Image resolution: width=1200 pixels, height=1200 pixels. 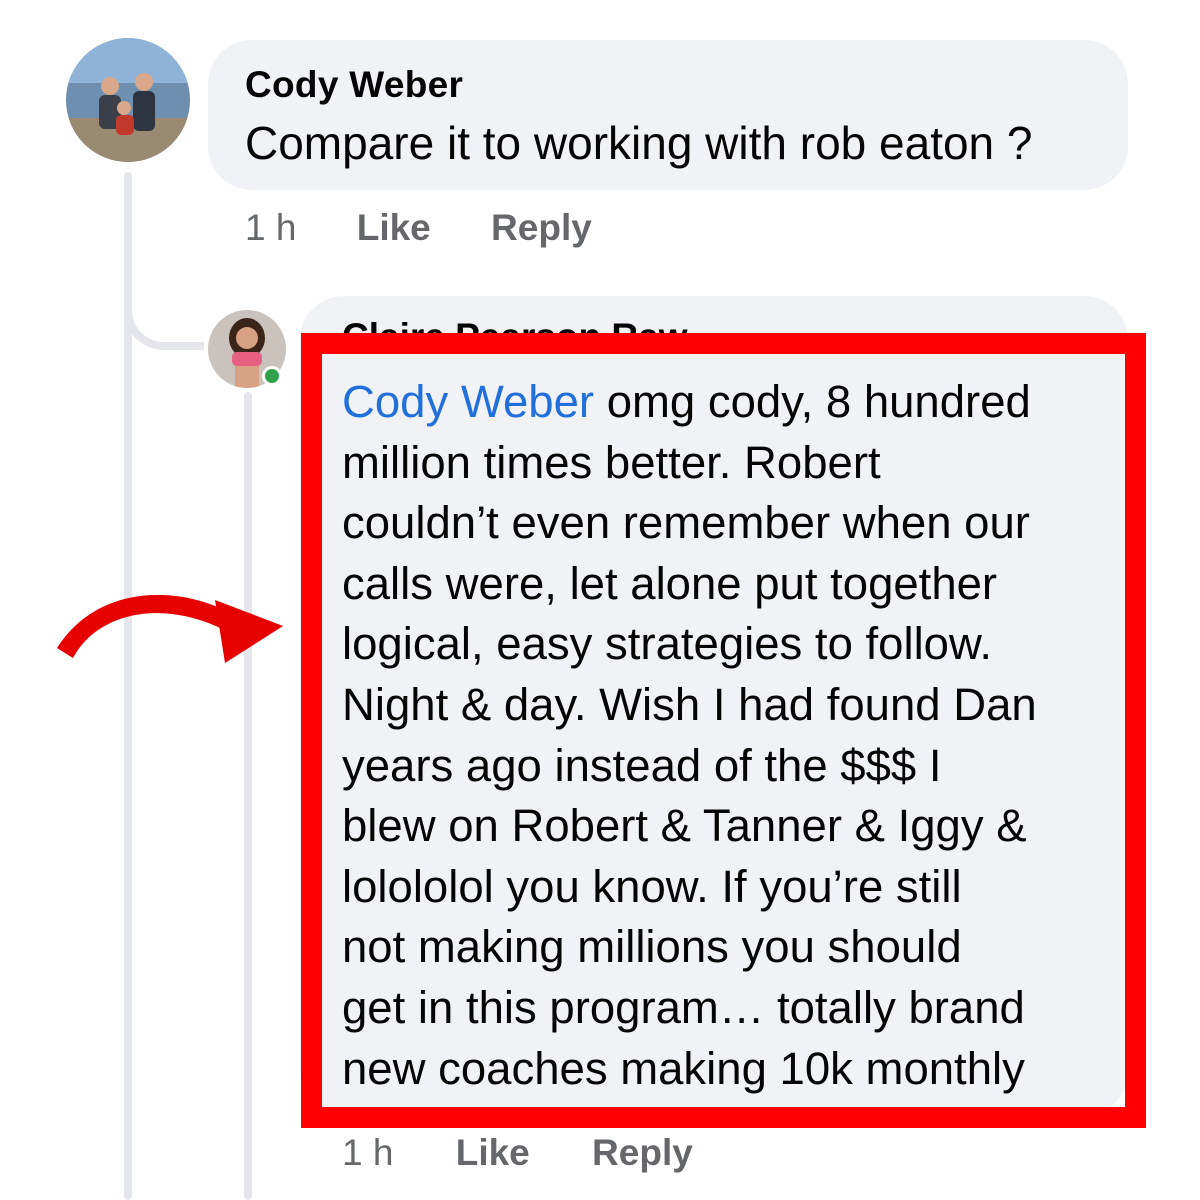 I want to click on avatar-photo-icon, so click(x=128, y=100).